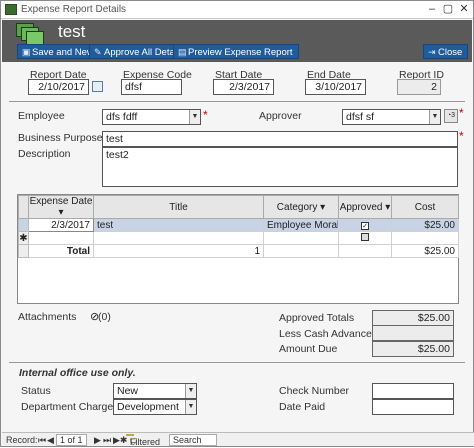 The width and height of the screenshot is (474, 448). What do you see at coordinates (104, 317) in the screenshot?
I see `attachments-count: (0)` at bounding box center [104, 317].